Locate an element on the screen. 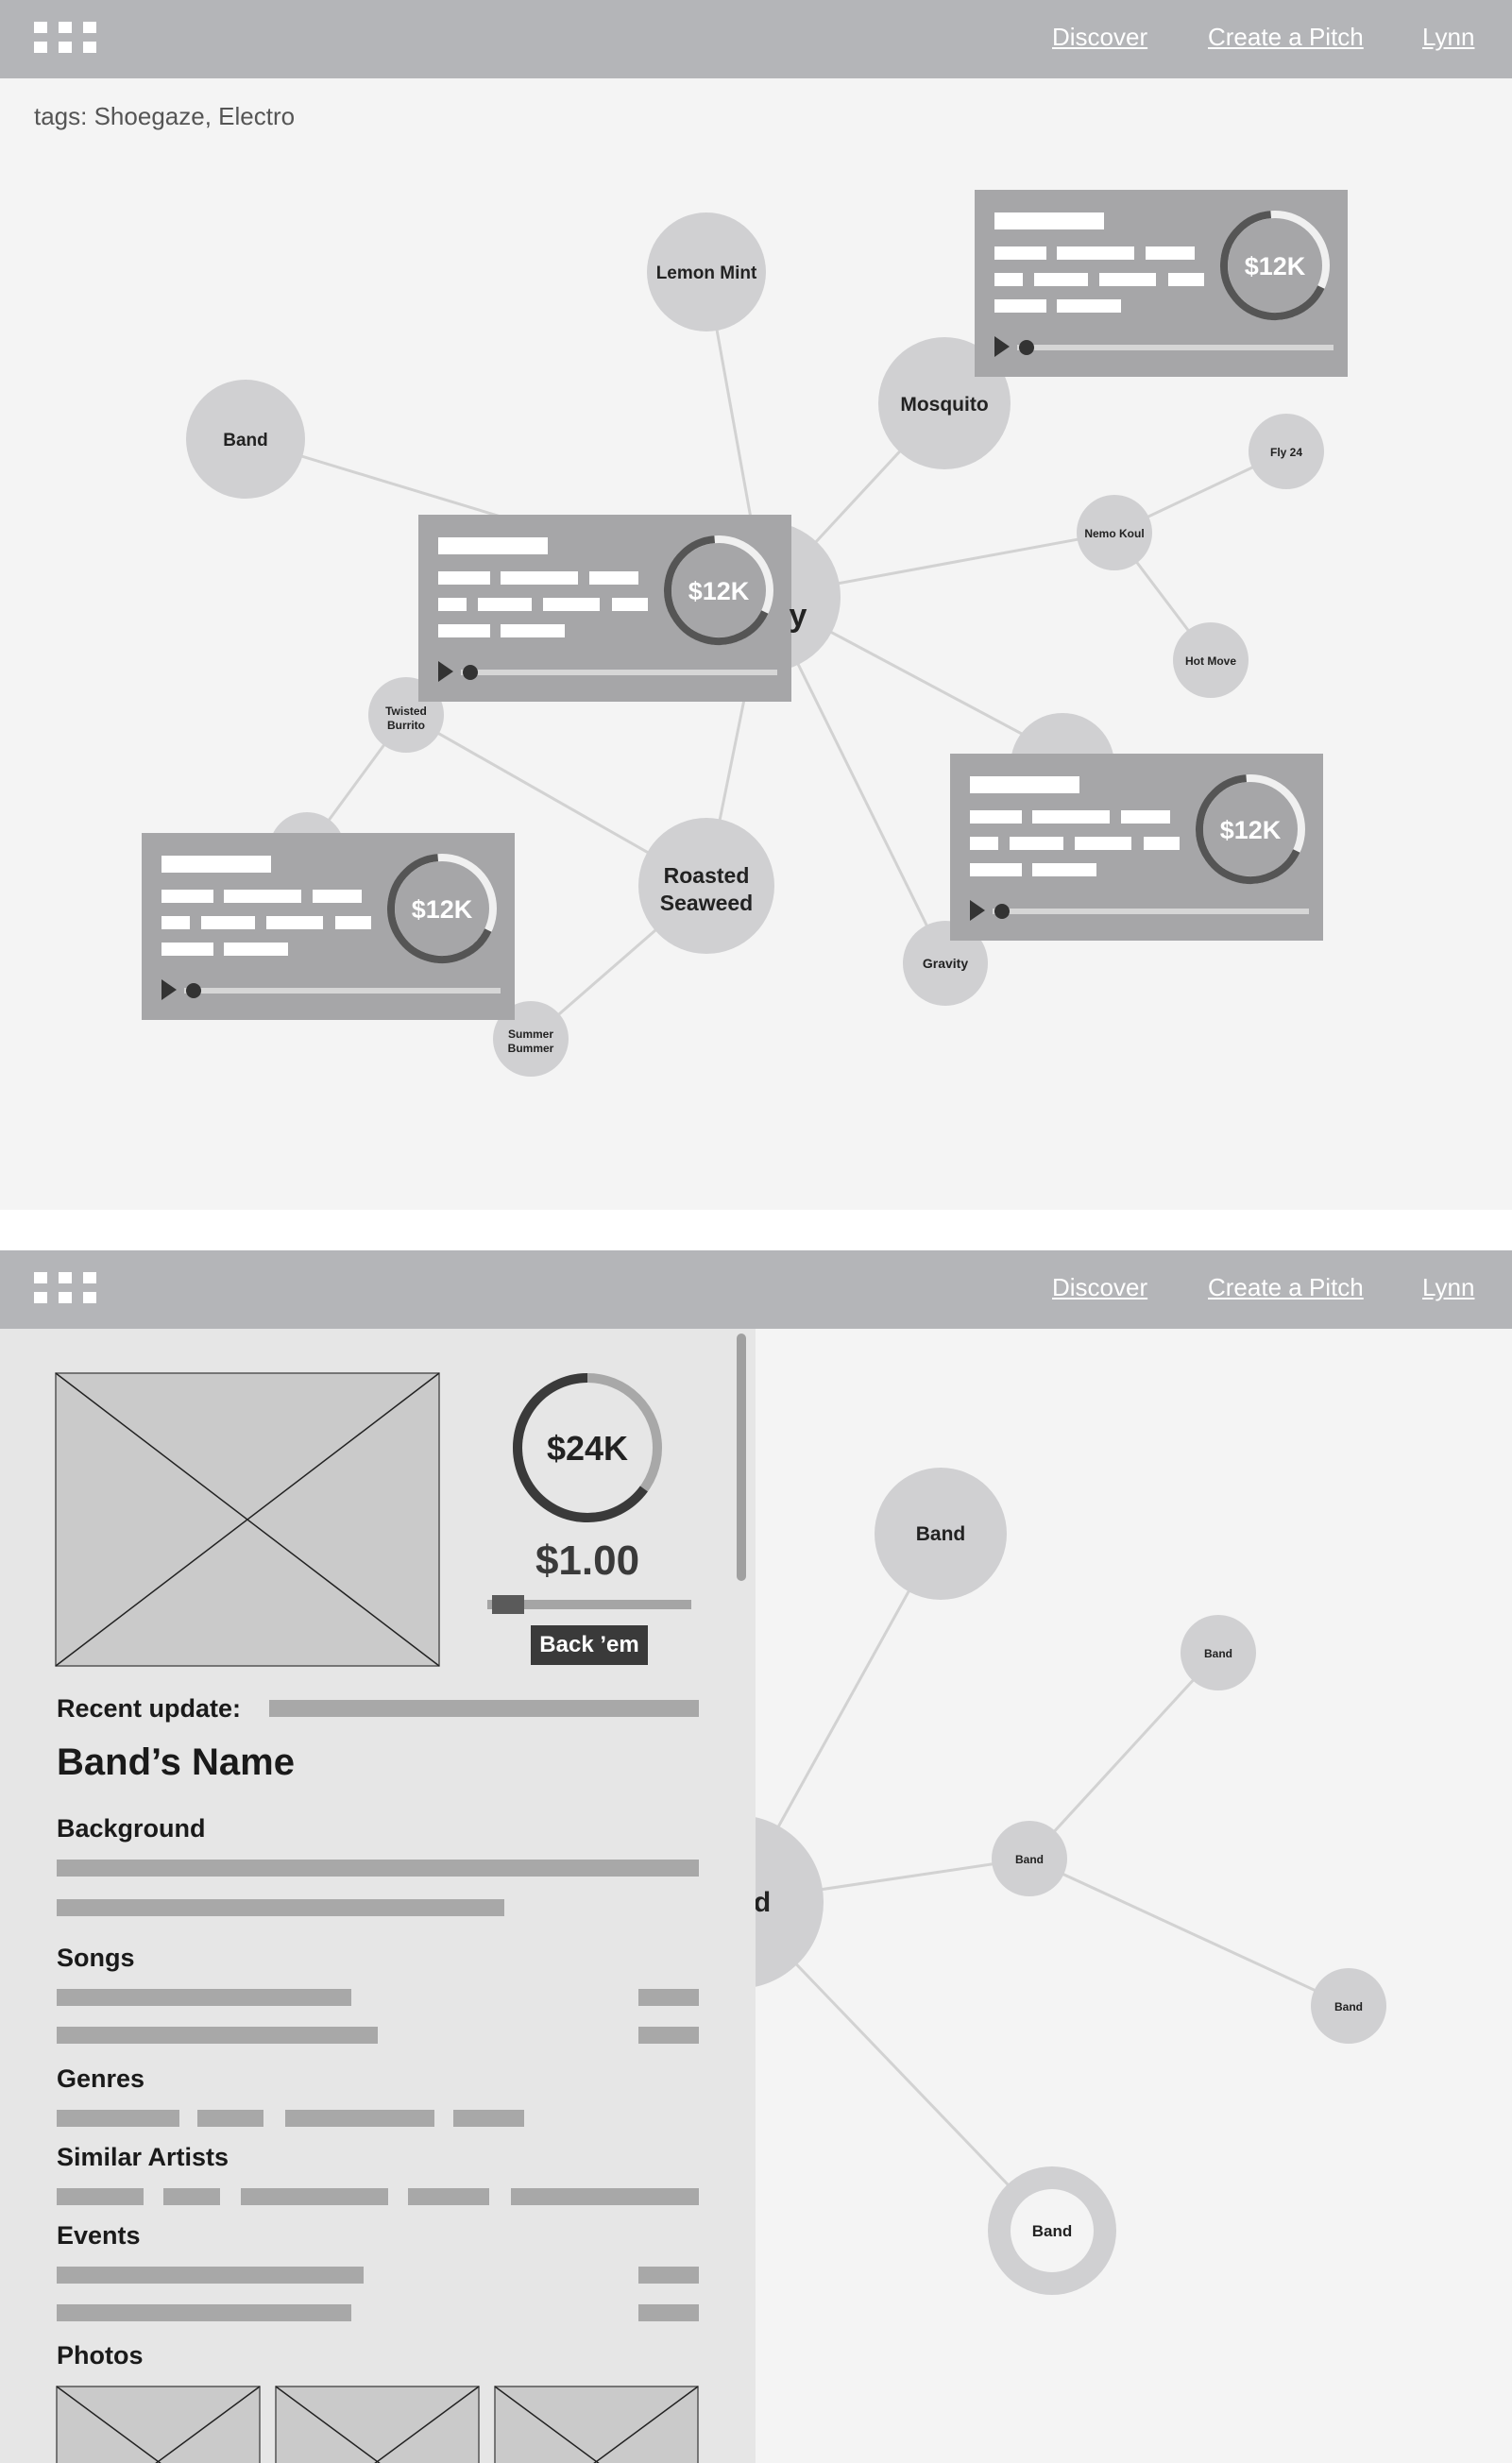  funding-gauge: $24K is located at coordinates (587, 1447).